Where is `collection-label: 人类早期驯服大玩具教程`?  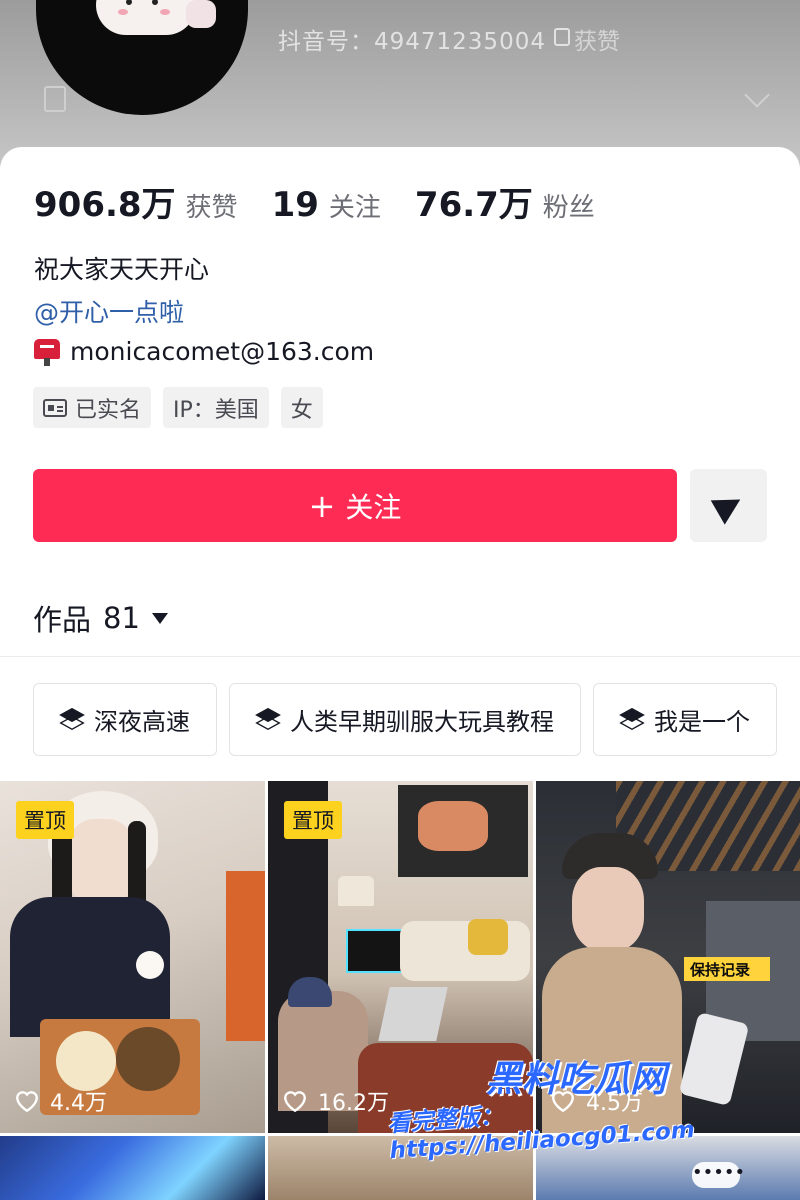
collection-label: 人类早期驯服大玩具教程 is located at coordinates (422, 722).